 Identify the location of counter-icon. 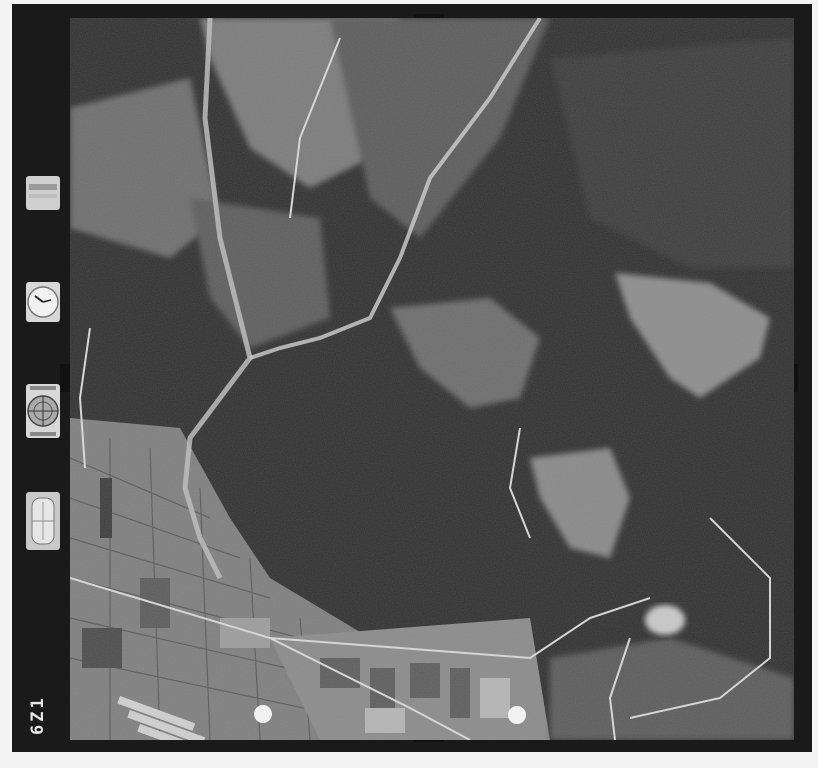
(43, 193).